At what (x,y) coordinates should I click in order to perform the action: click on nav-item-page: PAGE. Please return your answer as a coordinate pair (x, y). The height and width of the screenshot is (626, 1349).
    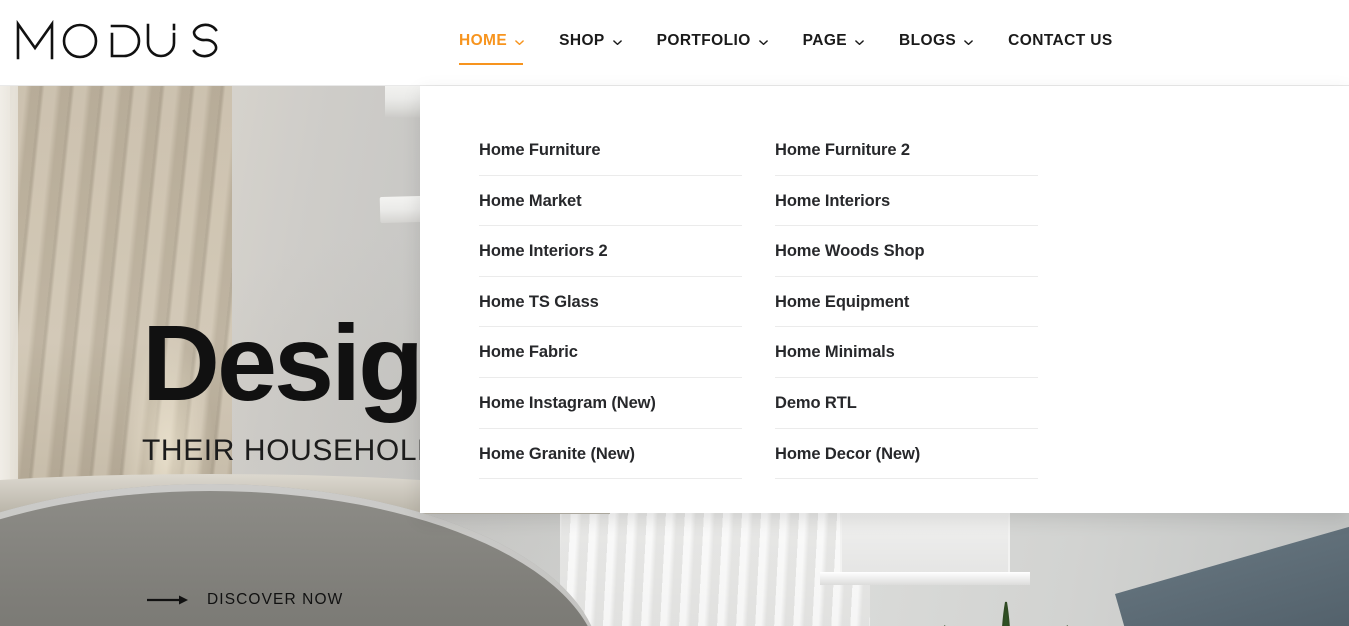
    Looking at the image, I should click on (851, 41).